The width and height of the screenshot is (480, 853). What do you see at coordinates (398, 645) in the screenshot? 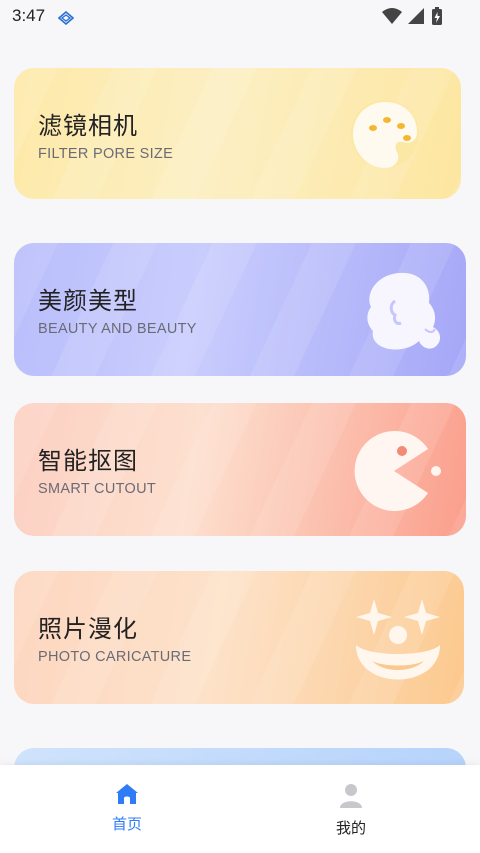
I see `clown-face-icon` at bounding box center [398, 645].